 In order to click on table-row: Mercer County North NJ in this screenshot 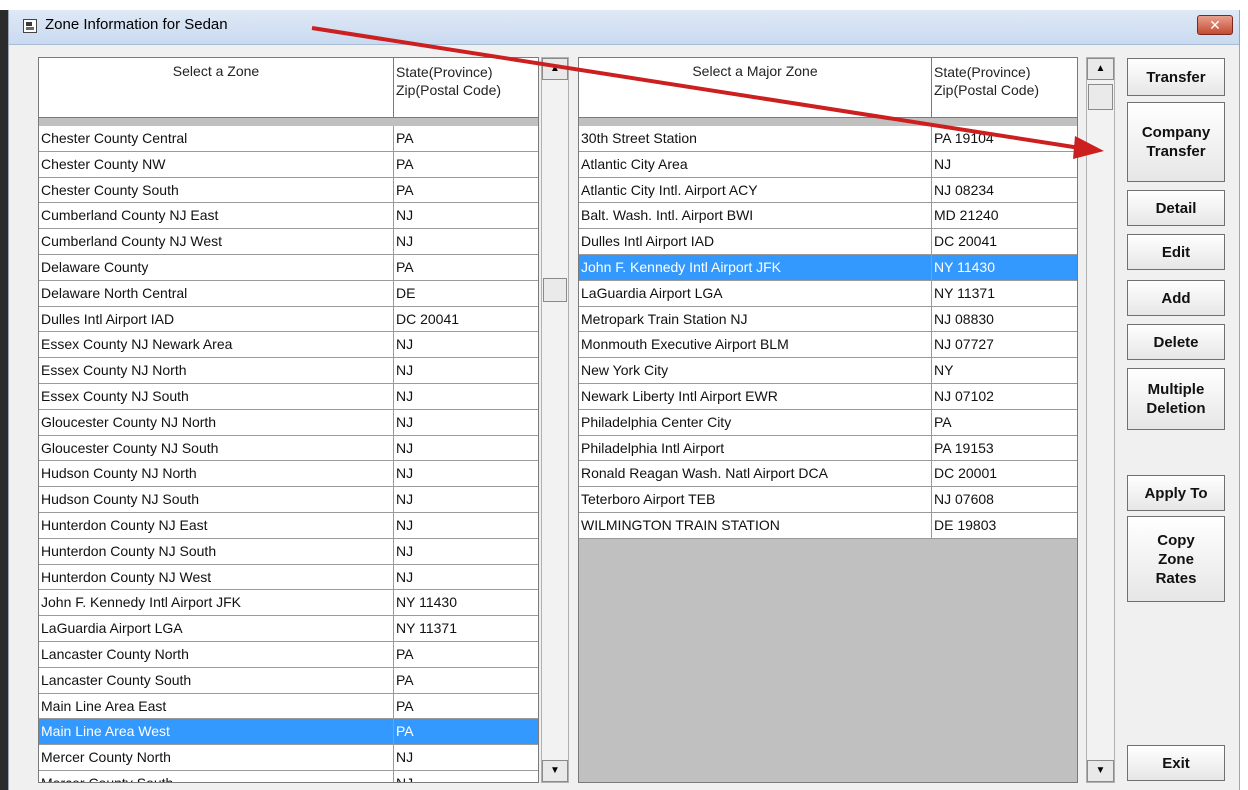, I will do `click(288, 758)`.